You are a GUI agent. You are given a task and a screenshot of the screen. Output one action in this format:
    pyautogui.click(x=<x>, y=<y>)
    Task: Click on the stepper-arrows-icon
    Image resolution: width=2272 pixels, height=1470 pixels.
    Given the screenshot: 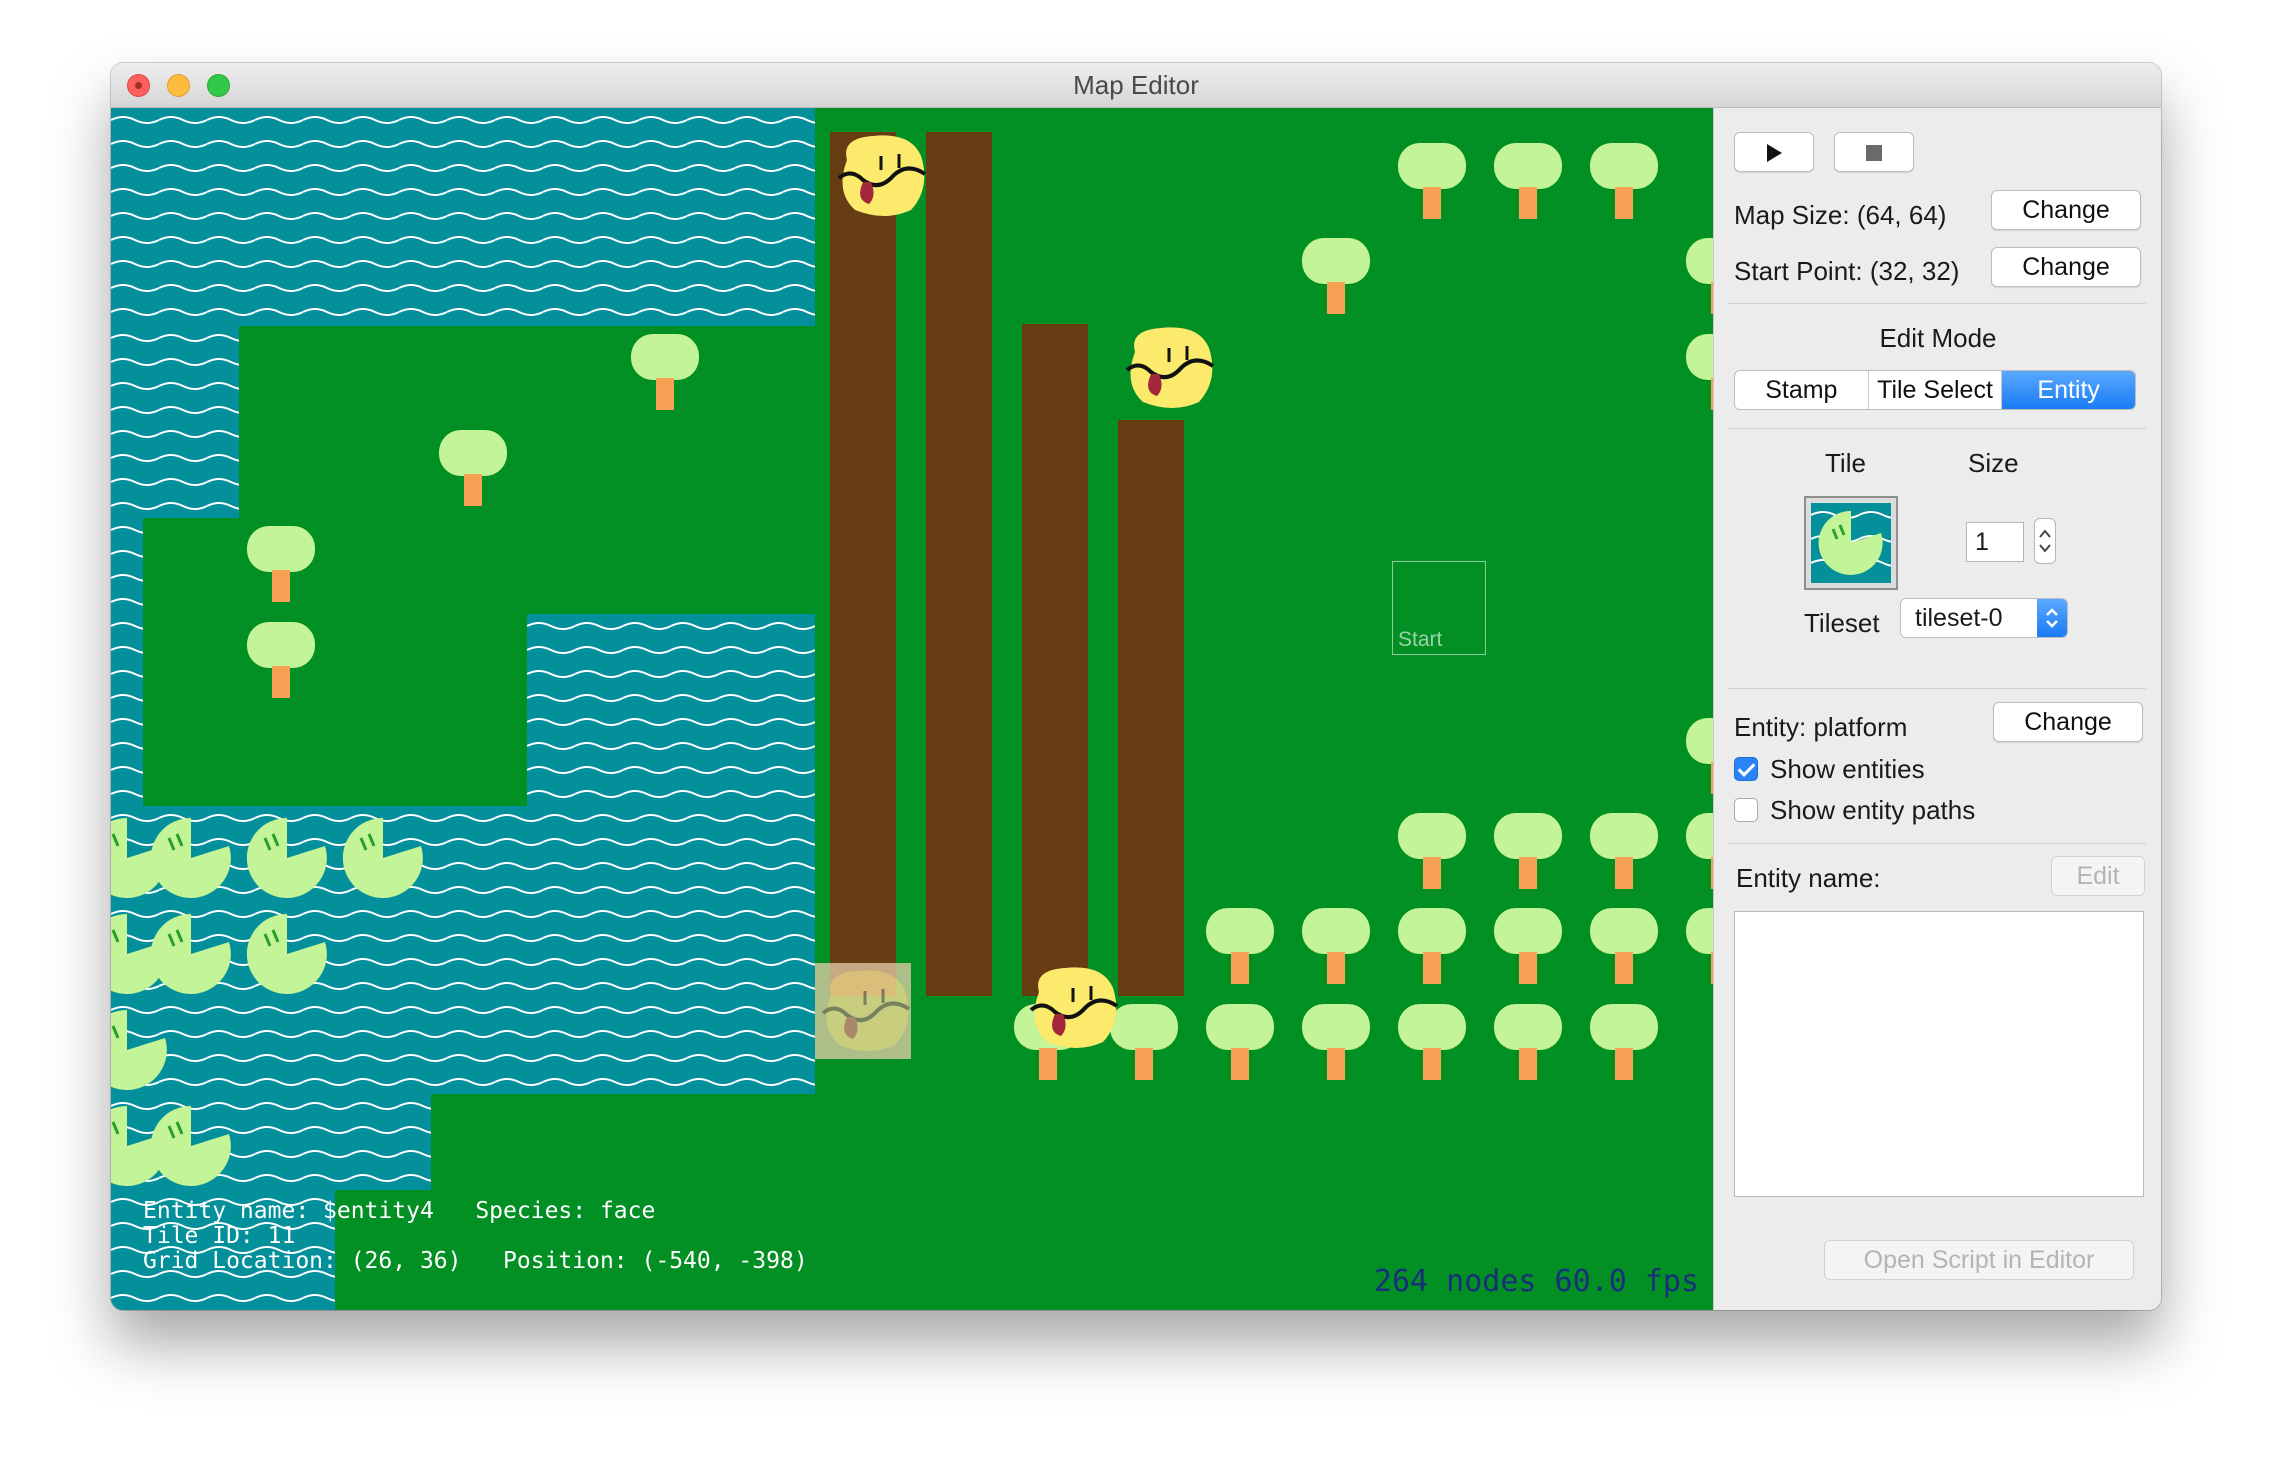 What is the action you would take?
    pyautogui.click(x=2045, y=541)
    